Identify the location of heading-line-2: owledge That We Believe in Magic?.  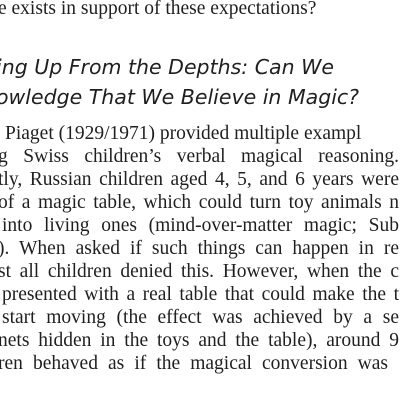
(180, 97).